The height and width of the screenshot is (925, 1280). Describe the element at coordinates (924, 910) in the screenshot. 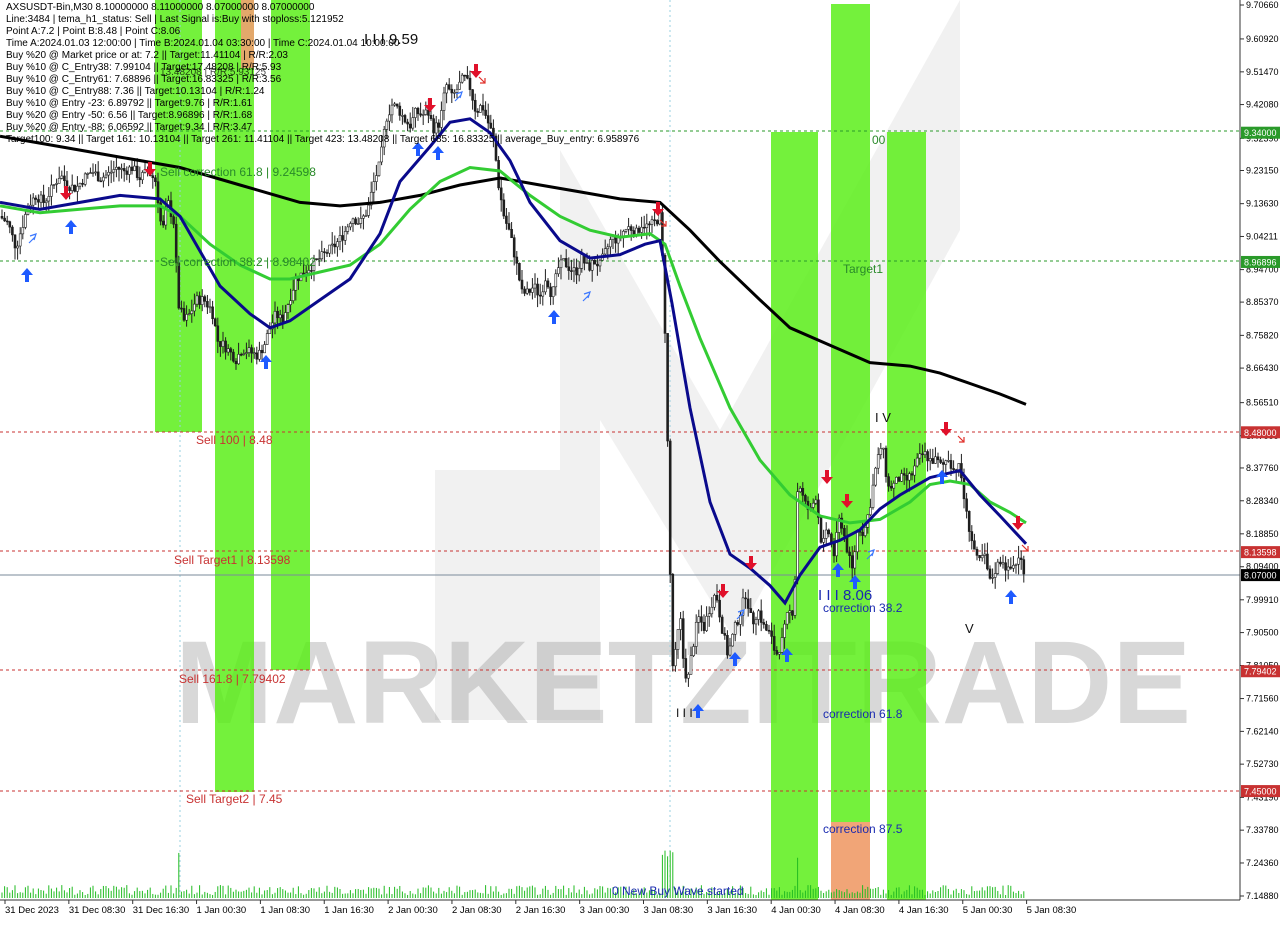

I see `time-tick-label: 4 Jan 16:30` at that location.